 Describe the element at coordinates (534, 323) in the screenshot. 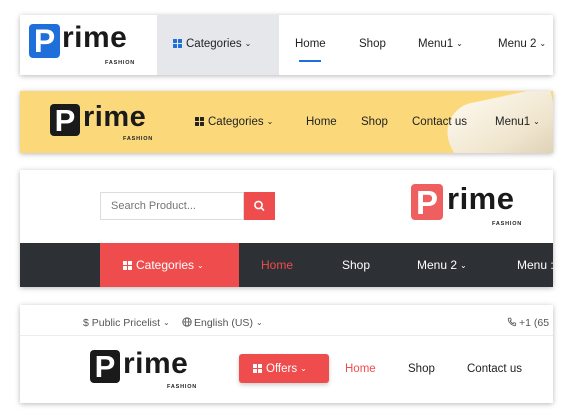

I see `phone-label: +1 (65` at that location.